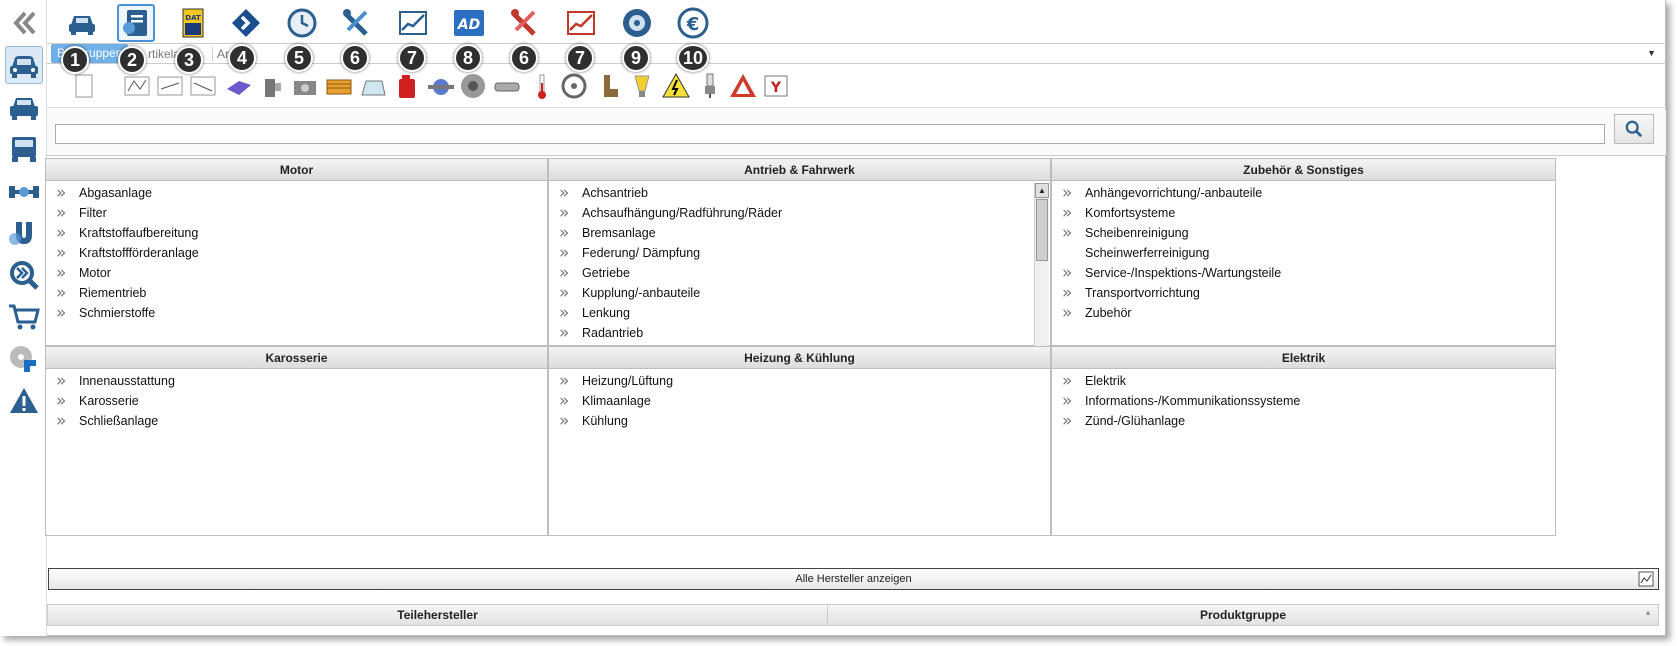  I want to click on list-item-label: Lenkung, so click(606, 313).